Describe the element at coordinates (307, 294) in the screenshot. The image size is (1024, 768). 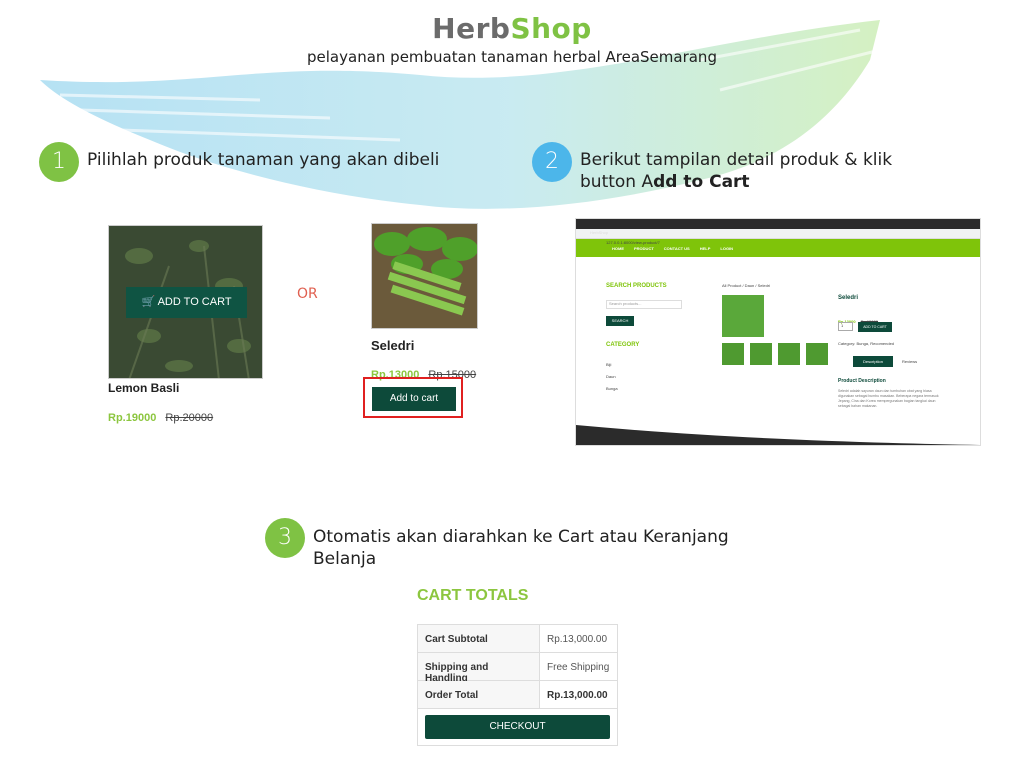
I see `or-separator: OR` at that location.